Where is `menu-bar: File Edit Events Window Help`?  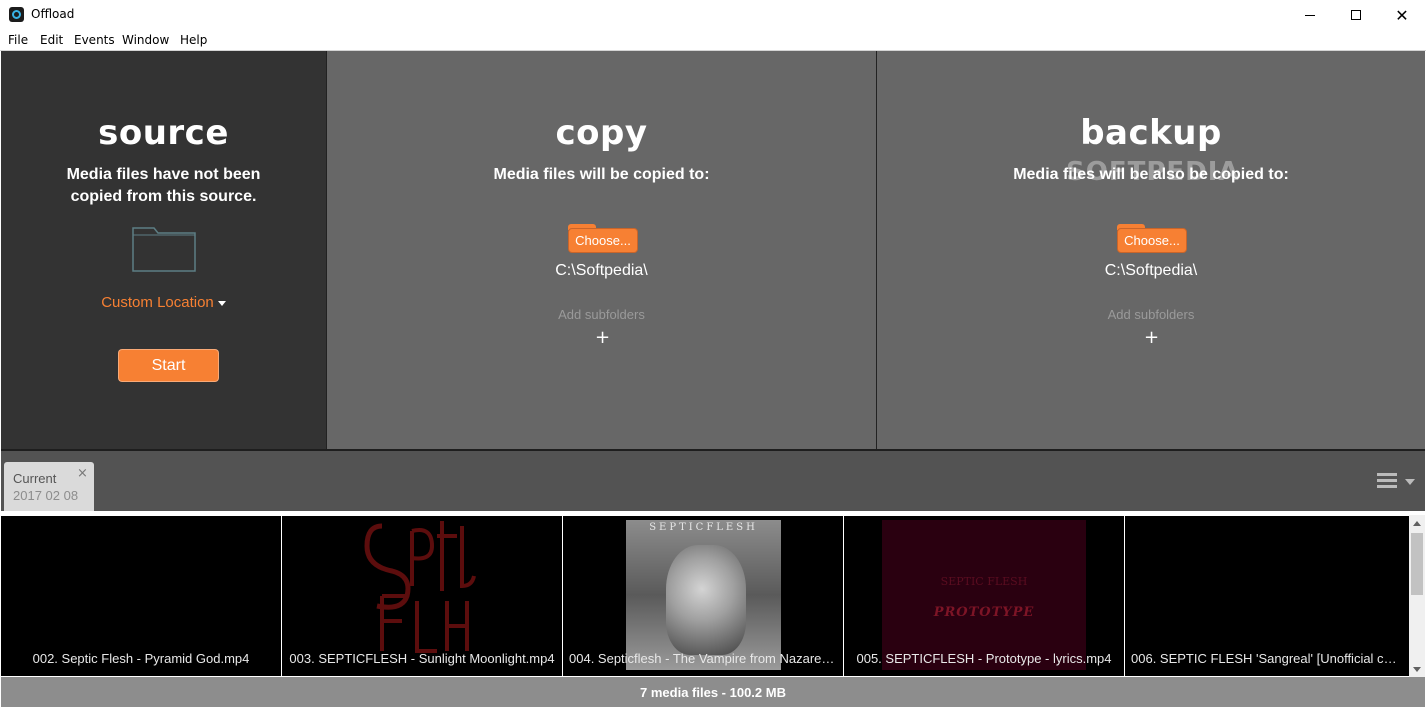 menu-bar: File Edit Events Window Help is located at coordinates (713, 40).